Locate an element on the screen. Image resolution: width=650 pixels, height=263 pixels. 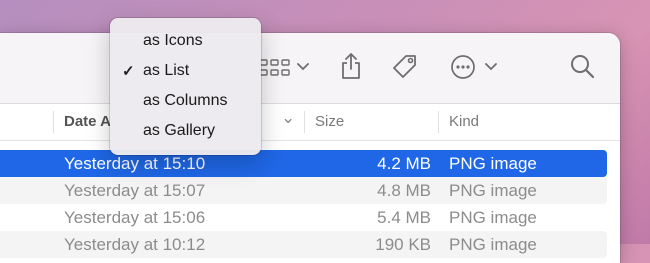
table-row: Yesterday at 15:06 5.4 MB PNG image is located at coordinates (303, 217).